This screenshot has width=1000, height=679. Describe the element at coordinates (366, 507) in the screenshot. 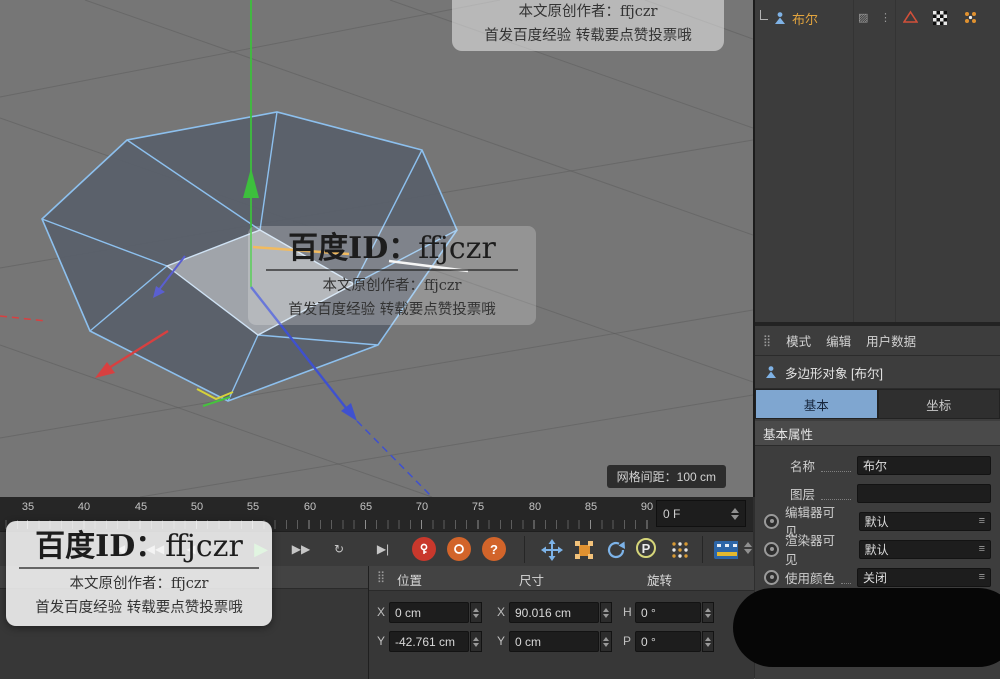

I see `tick-label: 65` at that location.